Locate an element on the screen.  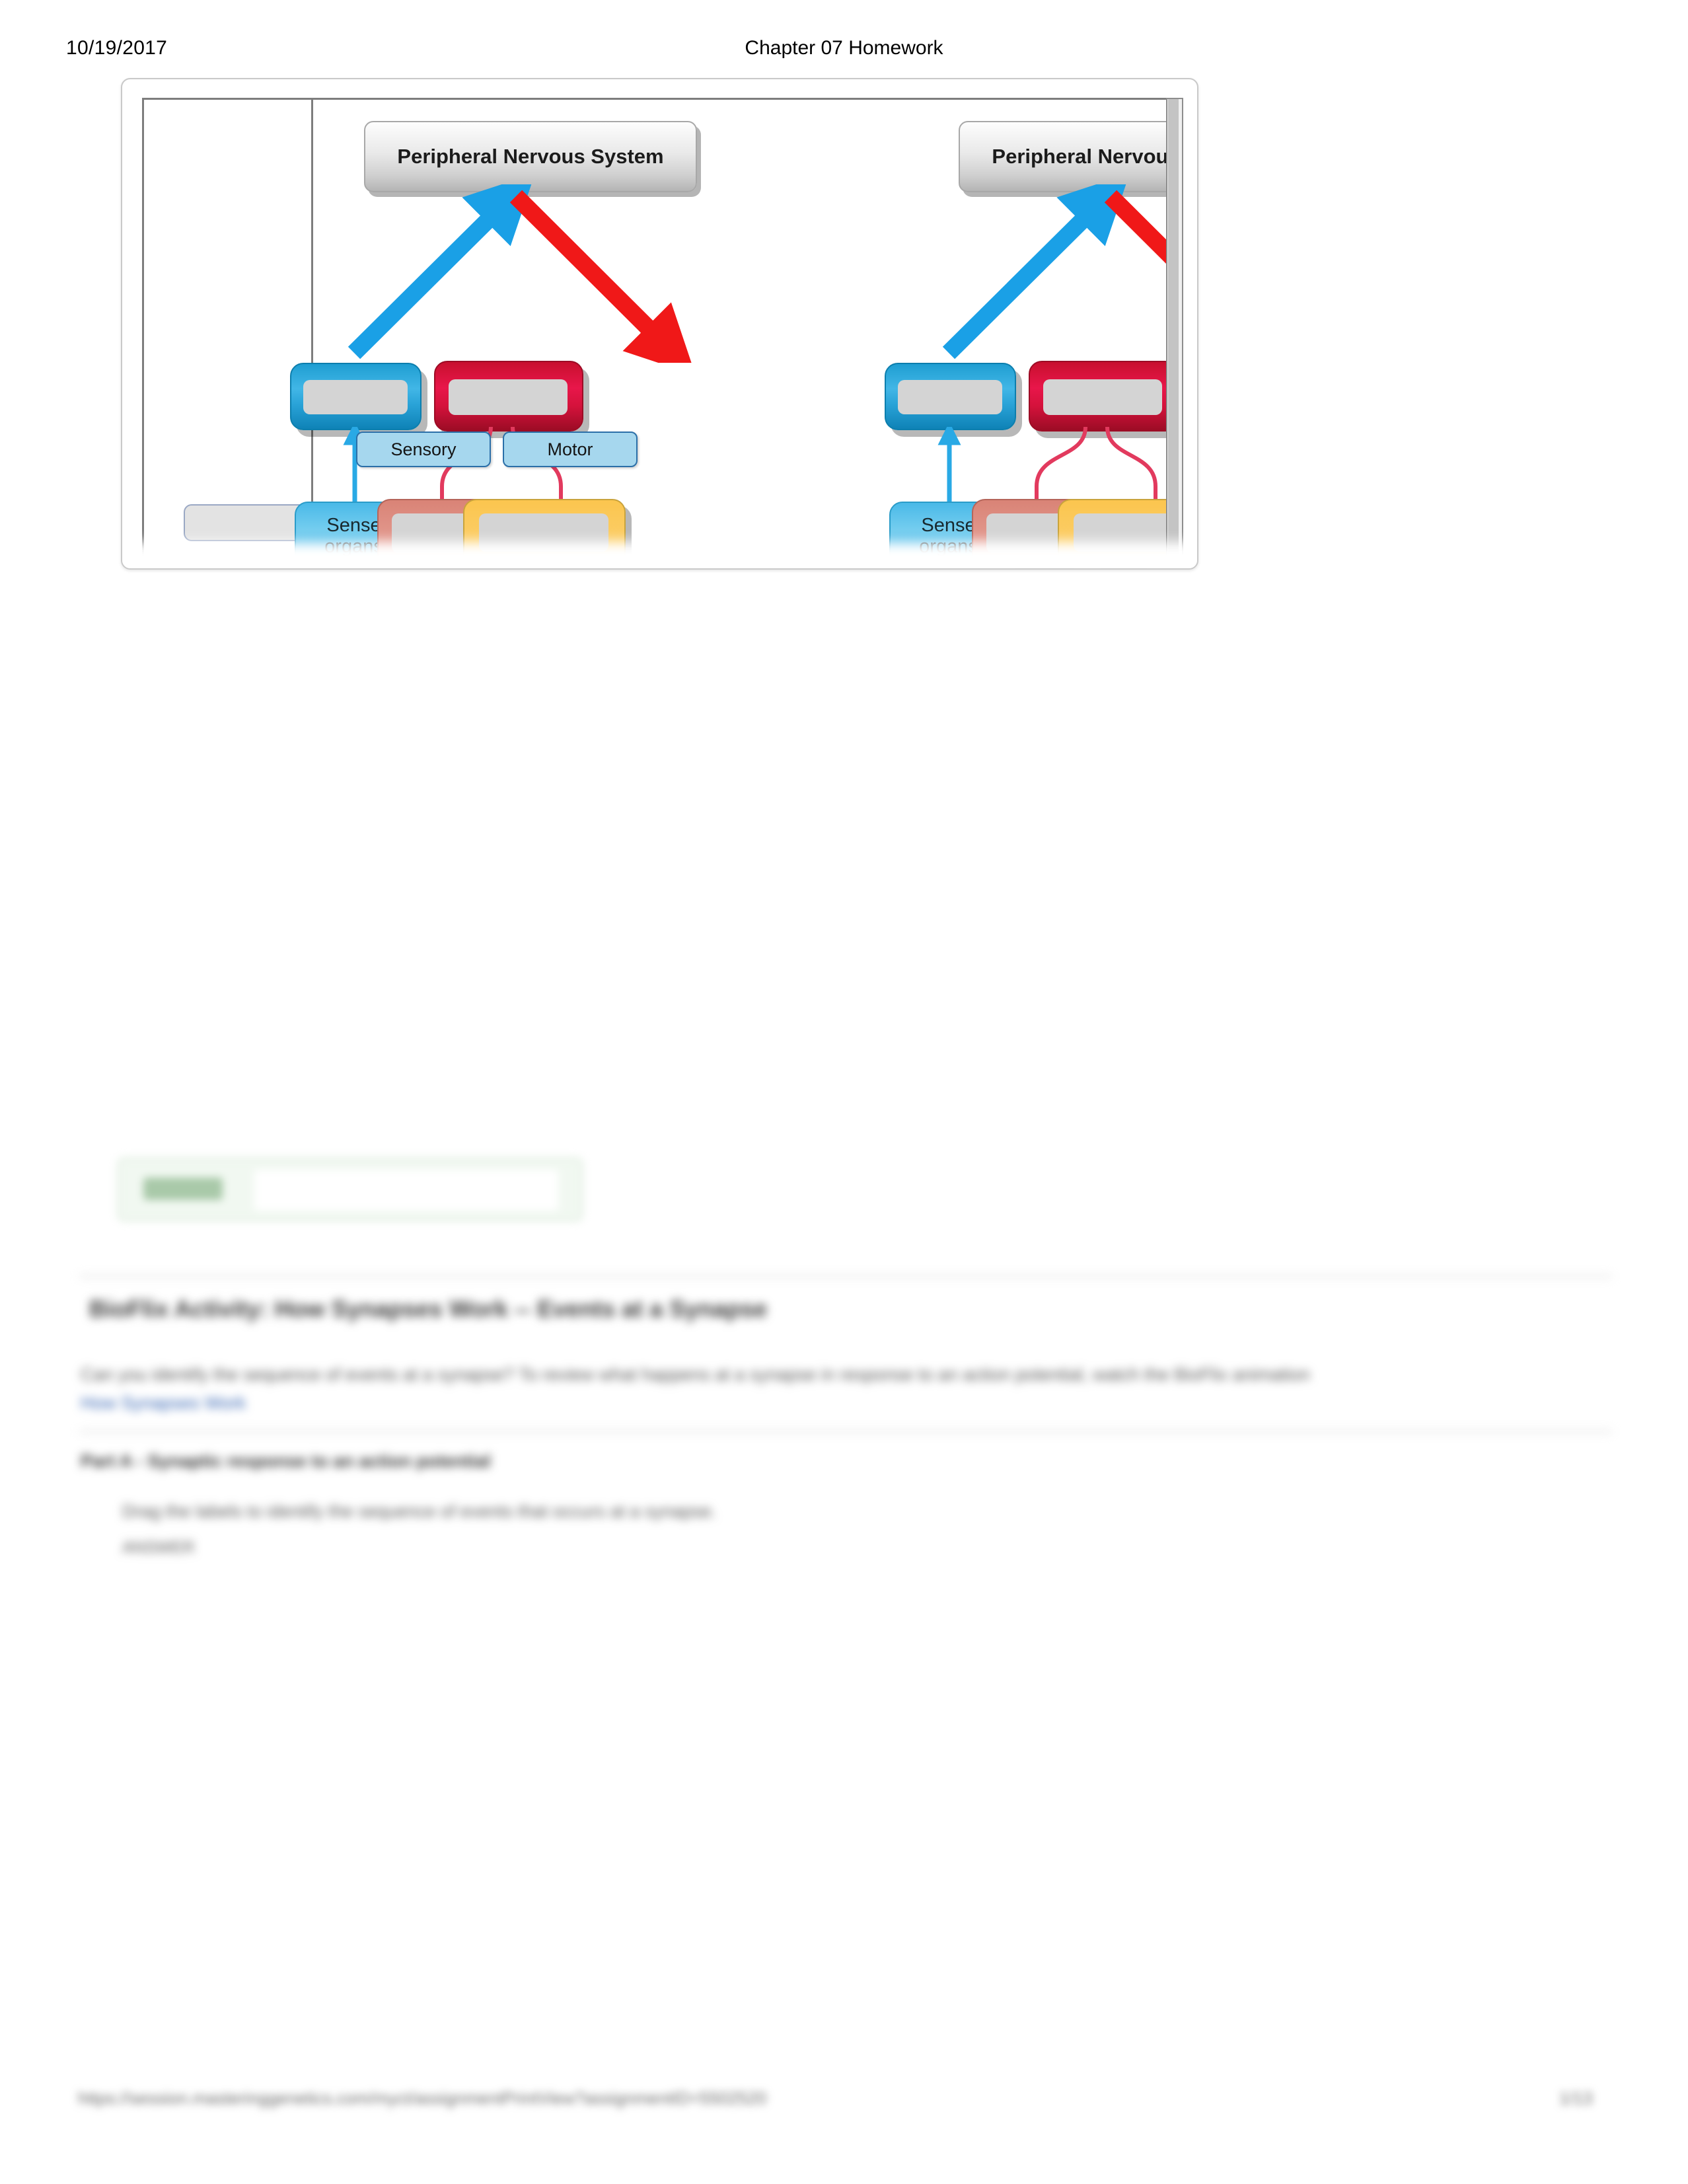
diagram-scrollbar-thumb is located at coordinates (1174, 333).